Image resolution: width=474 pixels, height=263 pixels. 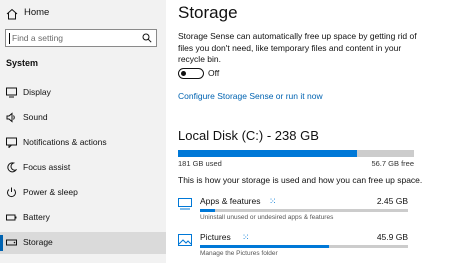 I want to click on disk-usage-fill, so click(x=268, y=153).